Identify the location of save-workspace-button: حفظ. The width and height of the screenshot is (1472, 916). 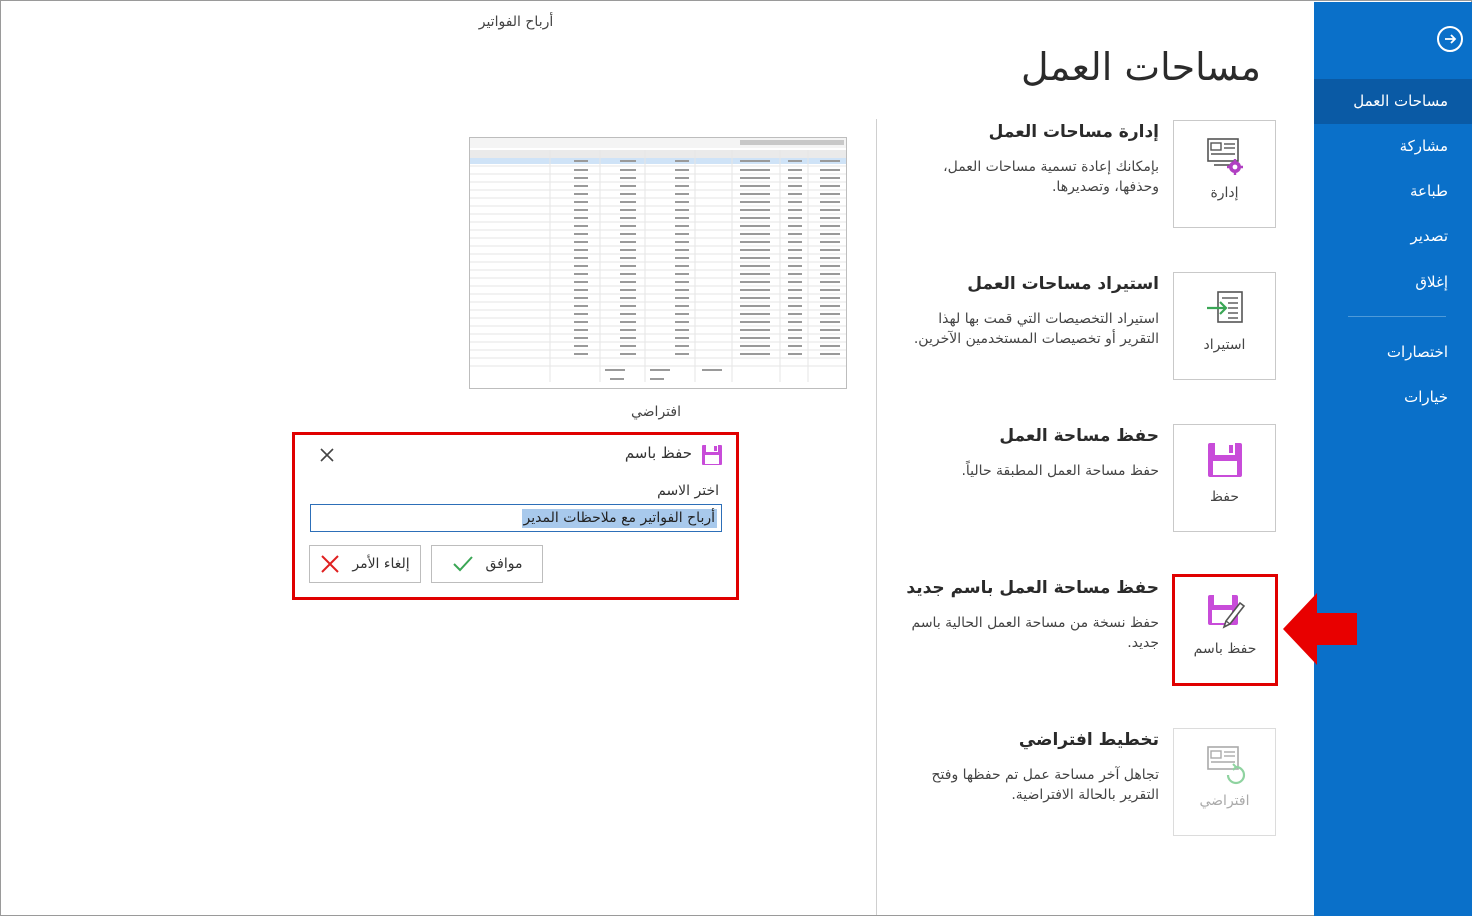
(1224, 478).